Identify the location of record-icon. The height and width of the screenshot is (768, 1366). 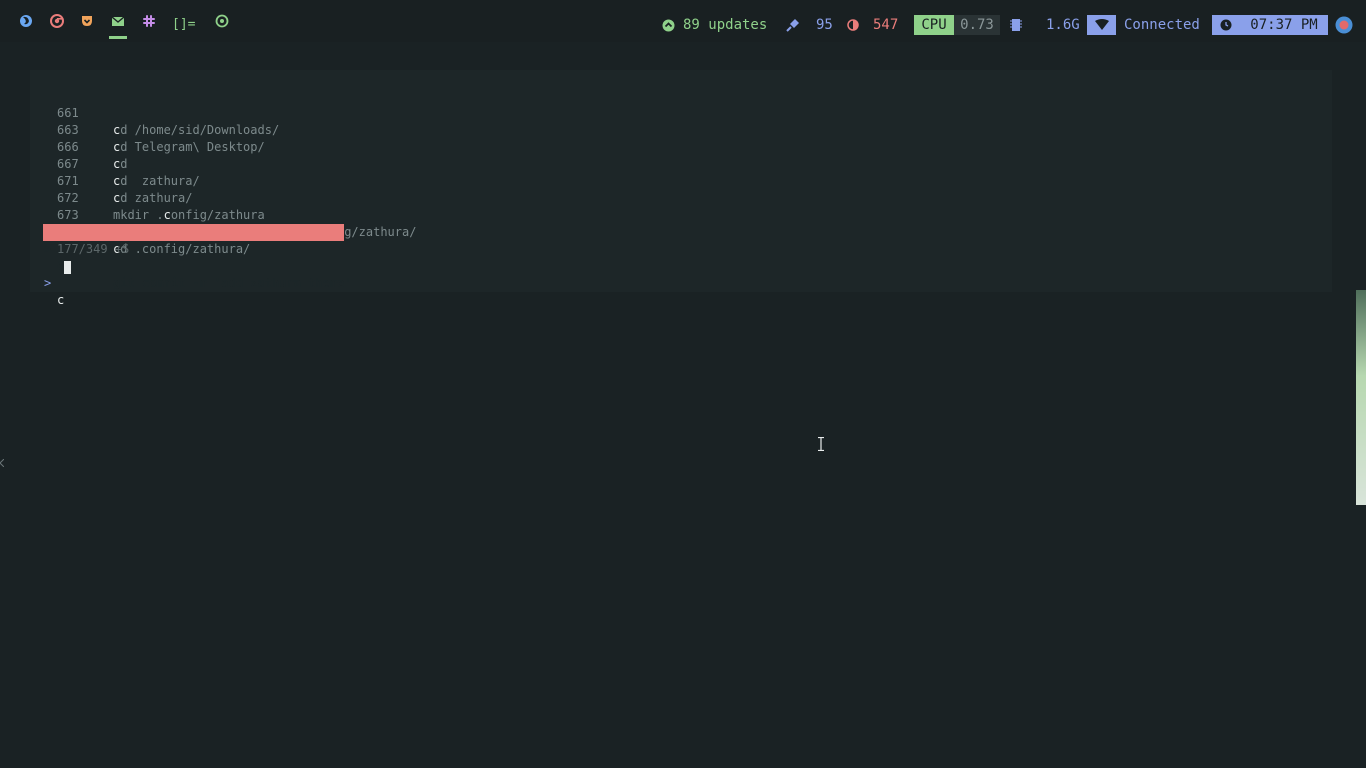
(222, 21).